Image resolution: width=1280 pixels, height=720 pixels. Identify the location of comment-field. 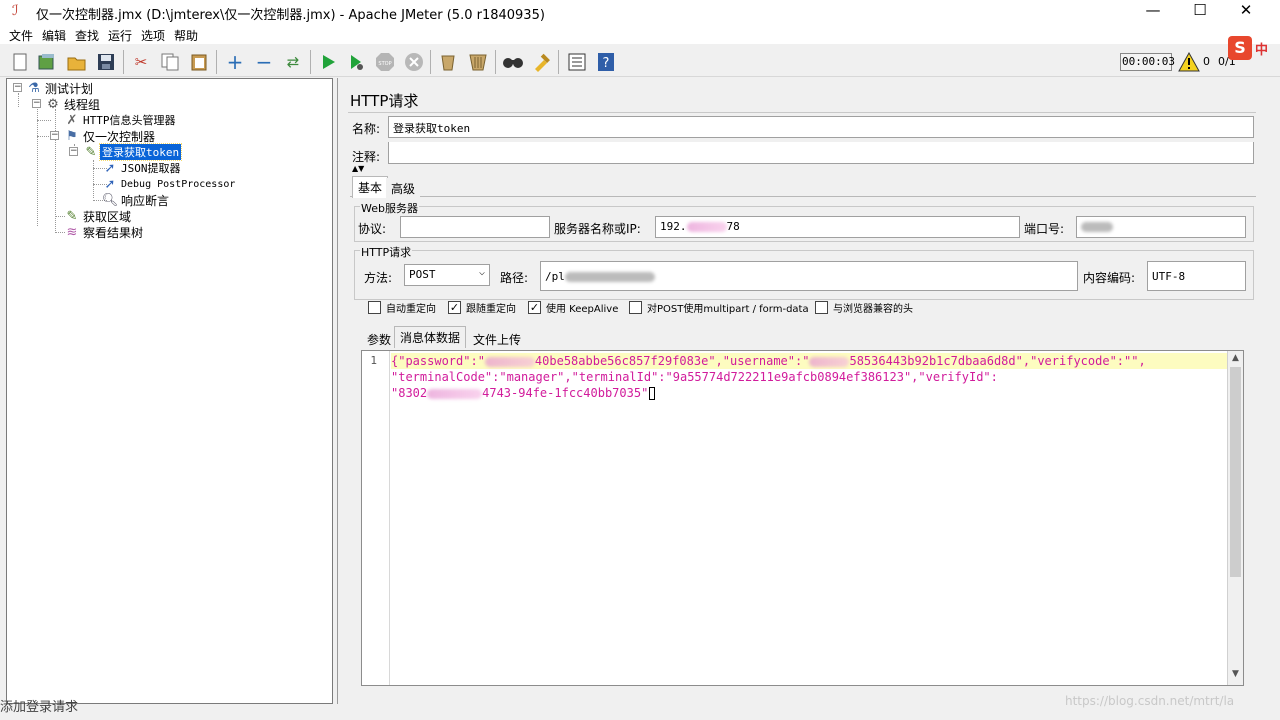
(821, 153).